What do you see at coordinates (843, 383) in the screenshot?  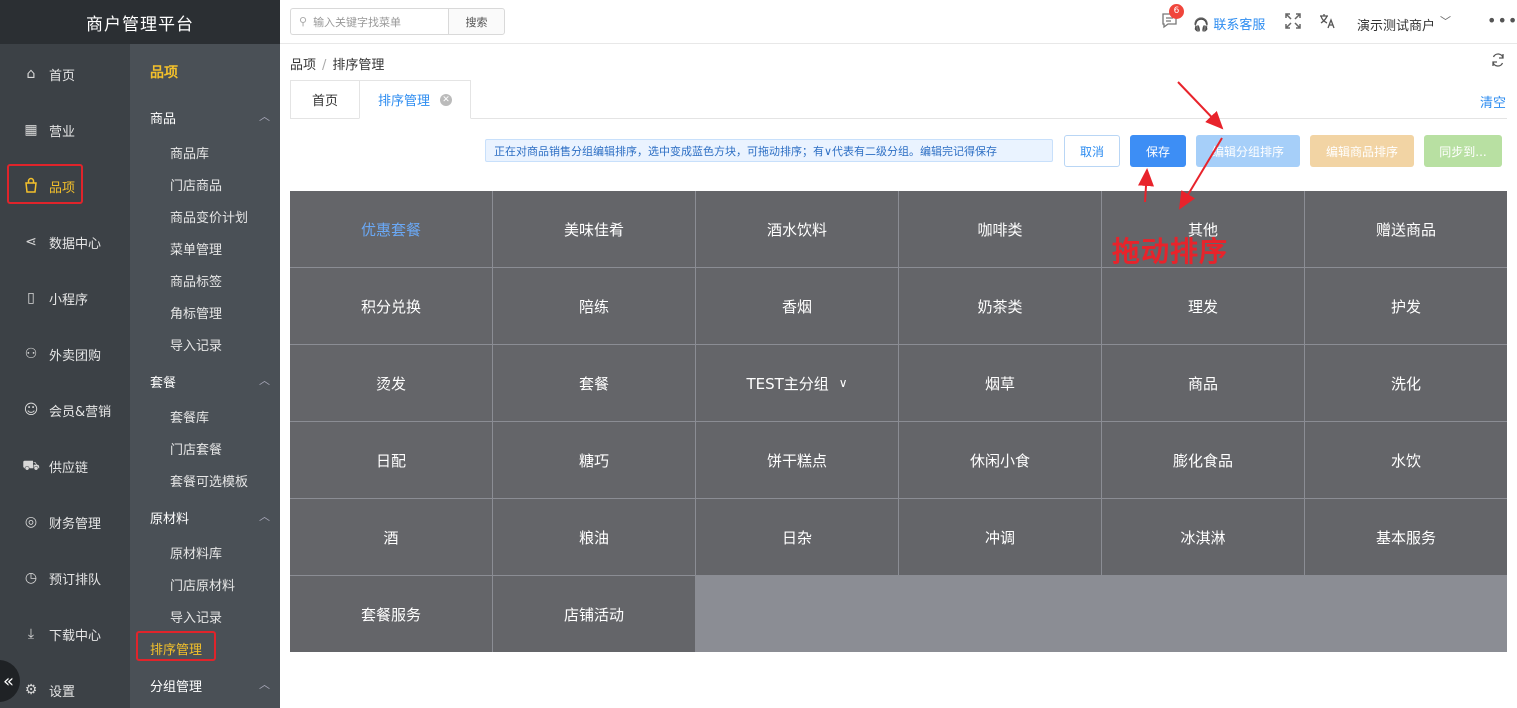 I see `chevron-down-icon: ∨` at bounding box center [843, 383].